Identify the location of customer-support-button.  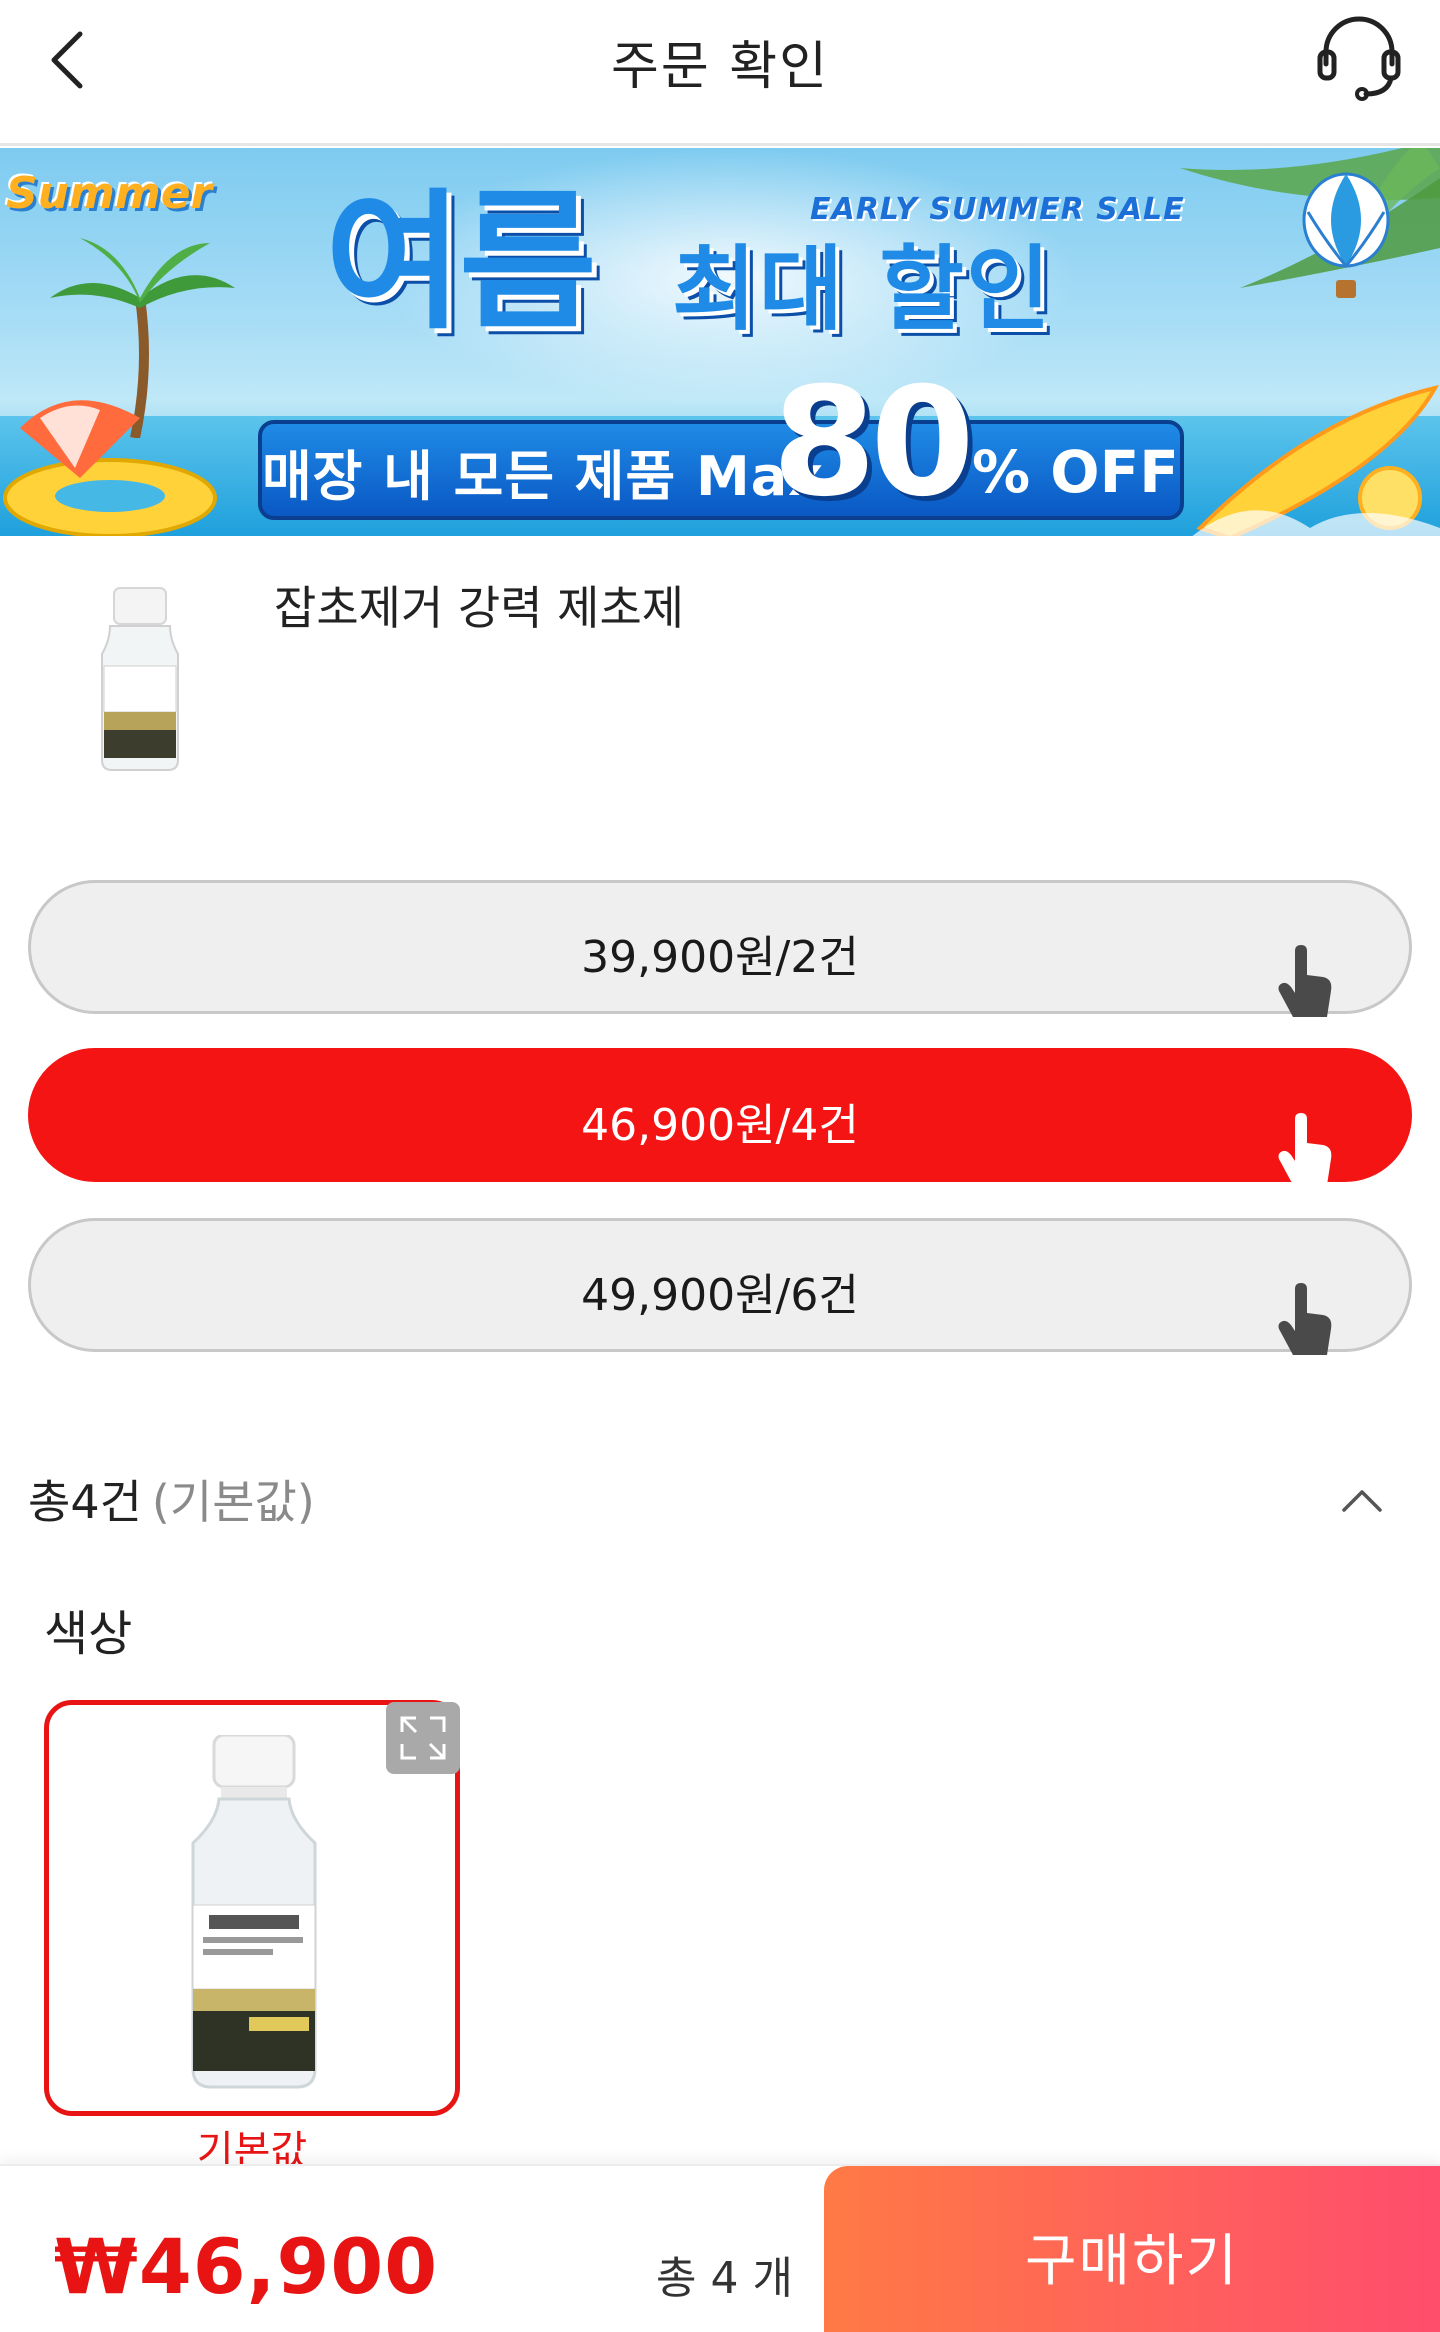
(1359, 57).